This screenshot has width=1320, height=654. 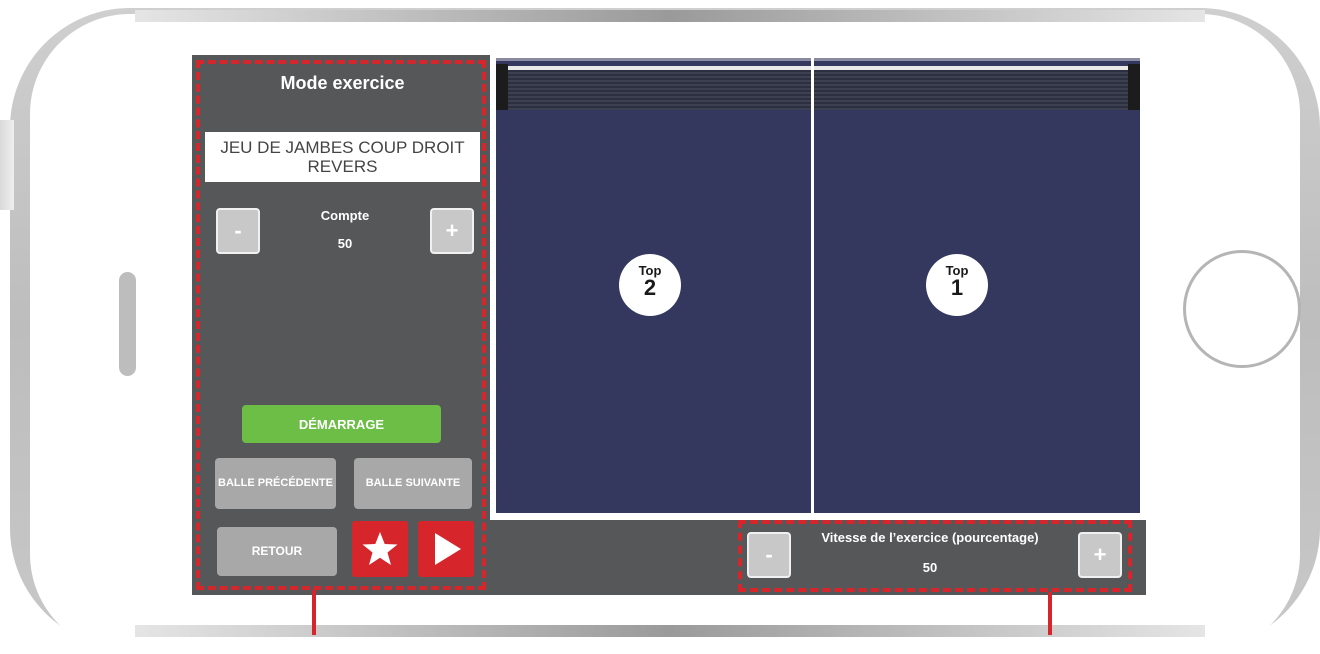 I want to click on speed-label: Vitesse de l’exercice (pourcentage), so click(x=930, y=537).